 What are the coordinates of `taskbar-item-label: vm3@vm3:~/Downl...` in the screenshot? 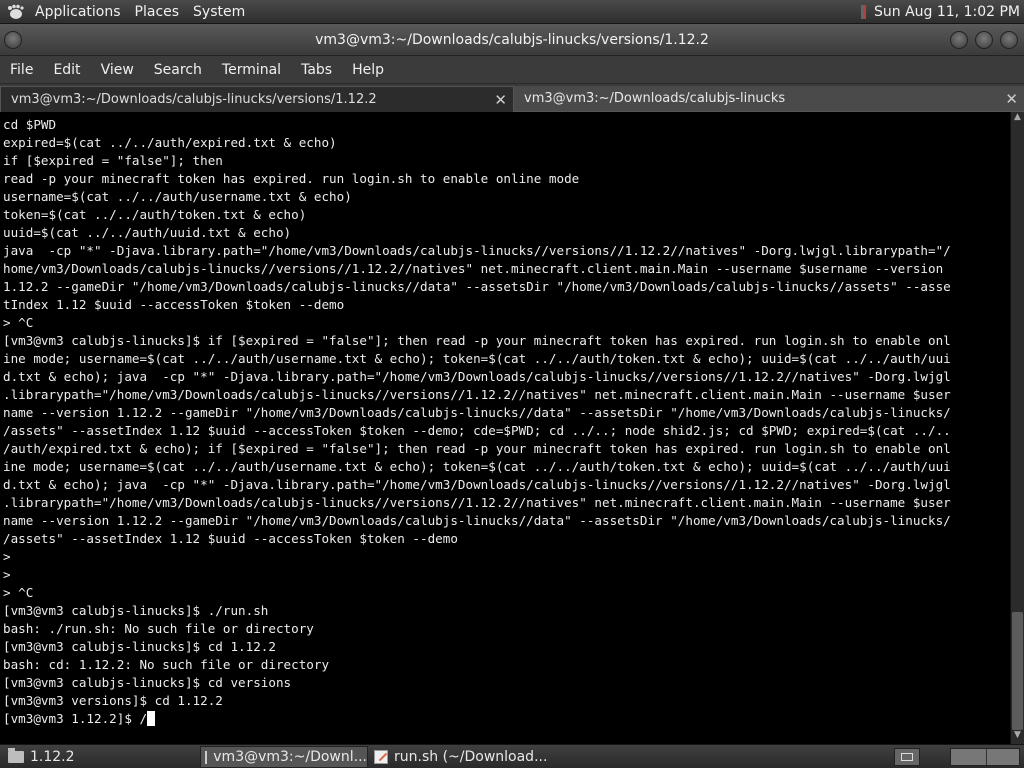 It's located at (290, 757).